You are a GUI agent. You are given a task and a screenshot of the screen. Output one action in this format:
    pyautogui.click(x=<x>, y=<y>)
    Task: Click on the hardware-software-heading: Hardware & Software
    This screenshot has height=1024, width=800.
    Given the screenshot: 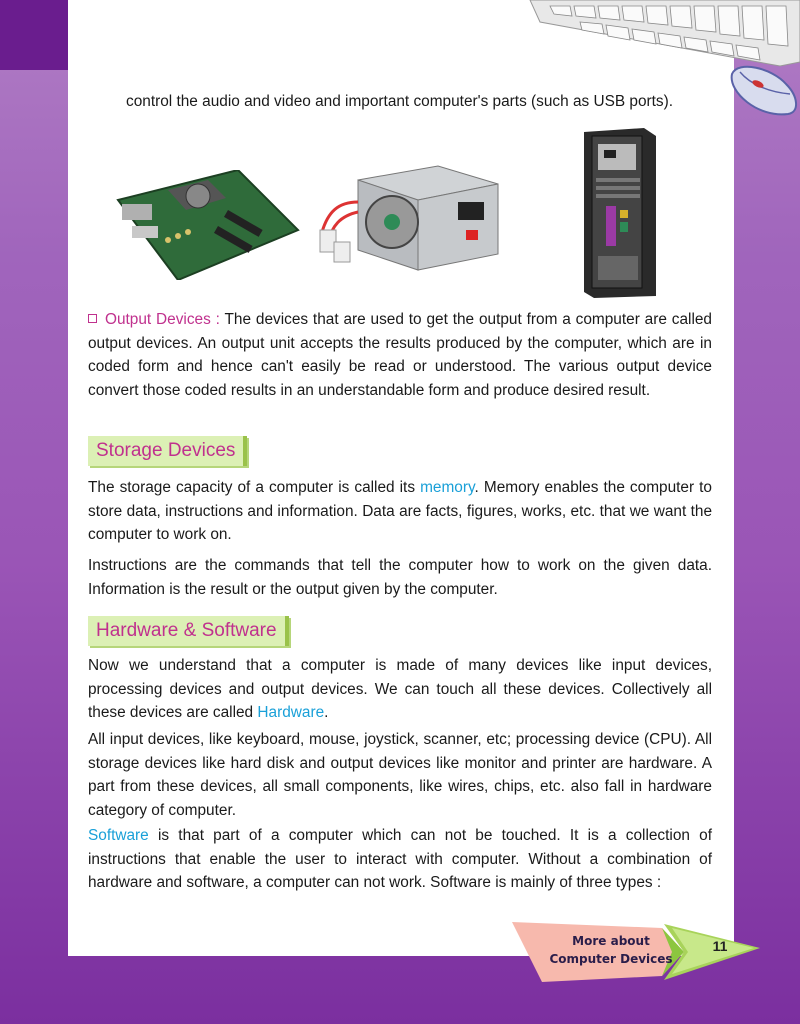 What is the action you would take?
    pyautogui.click(x=188, y=631)
    